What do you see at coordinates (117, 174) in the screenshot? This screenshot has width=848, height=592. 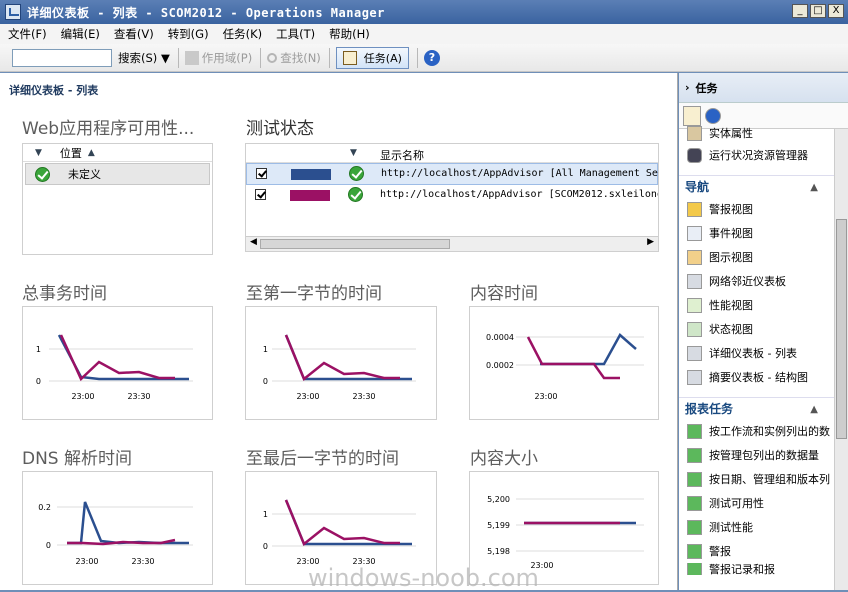 I see `table-row: 未定义` at bounding box center [117, 174].